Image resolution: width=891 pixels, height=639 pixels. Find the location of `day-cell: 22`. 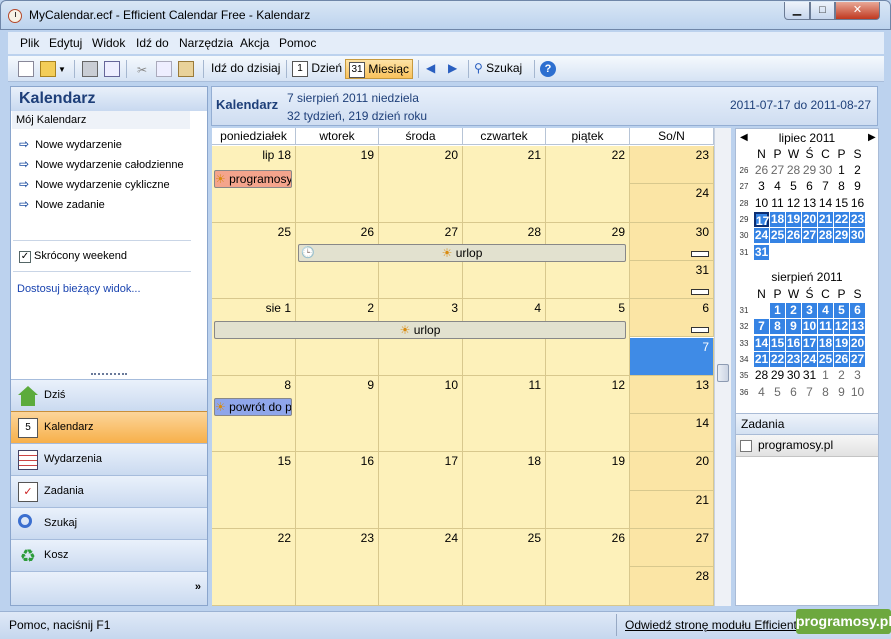

day-cell: 22 is located at coordinates (254, 567).